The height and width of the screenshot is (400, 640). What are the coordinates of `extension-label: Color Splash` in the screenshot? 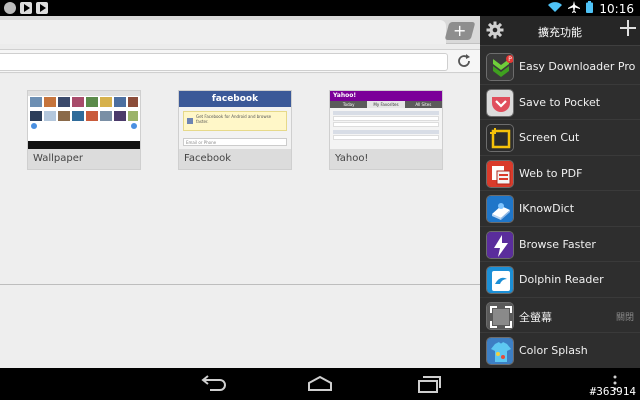 It's located at (553, 350).